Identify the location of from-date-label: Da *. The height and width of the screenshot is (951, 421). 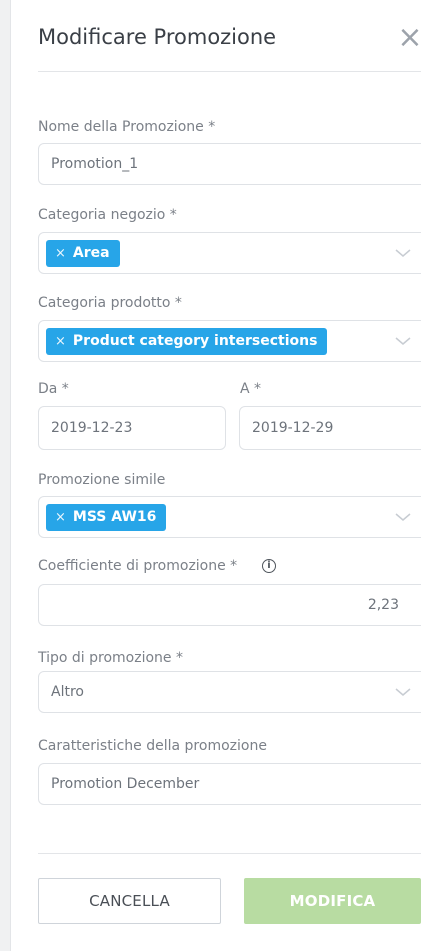
(53, 389).